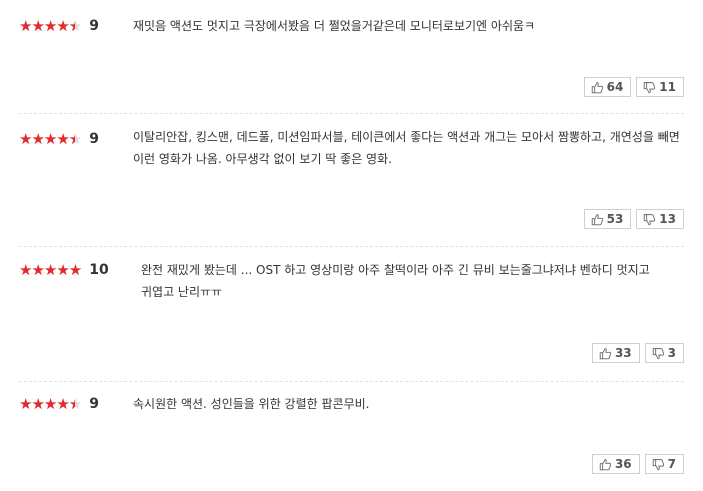 The width and height of the screenshot is (703, 491). I want to click on like-button: 36, so click(615, 464).